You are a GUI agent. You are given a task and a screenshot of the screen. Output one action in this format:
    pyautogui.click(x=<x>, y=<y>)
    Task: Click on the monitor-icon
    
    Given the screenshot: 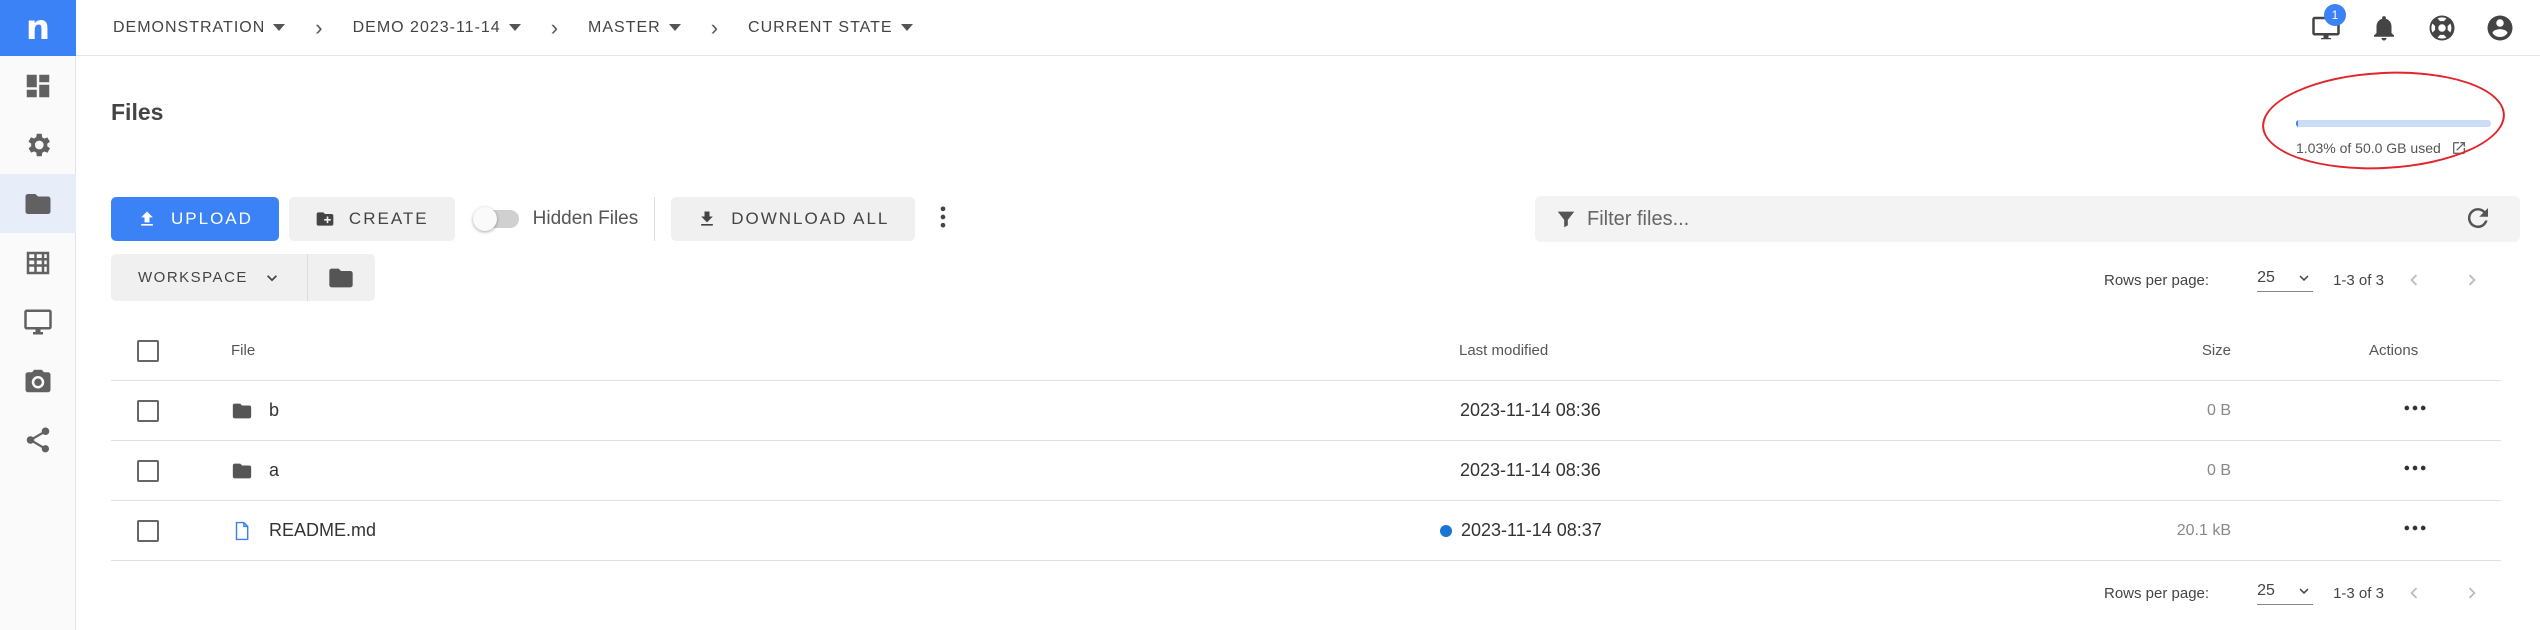 What is the action you would take?
    pyautogui.click(x=38, y=321)
    